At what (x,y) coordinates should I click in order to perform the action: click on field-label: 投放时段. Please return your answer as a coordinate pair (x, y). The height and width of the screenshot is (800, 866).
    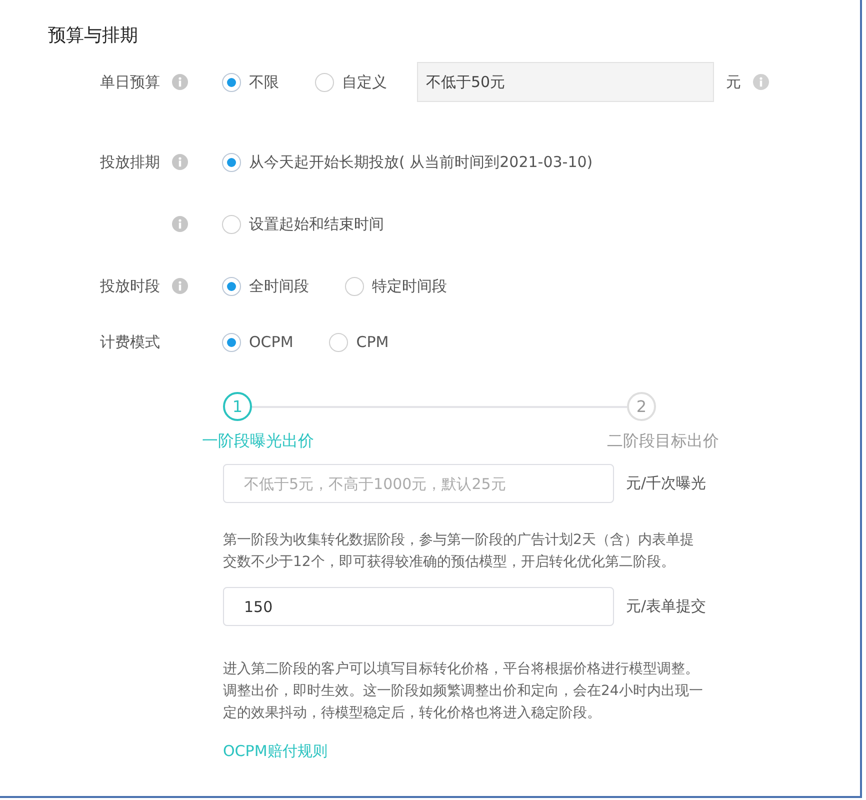
    Looking at the image, I should click on (129, 286).